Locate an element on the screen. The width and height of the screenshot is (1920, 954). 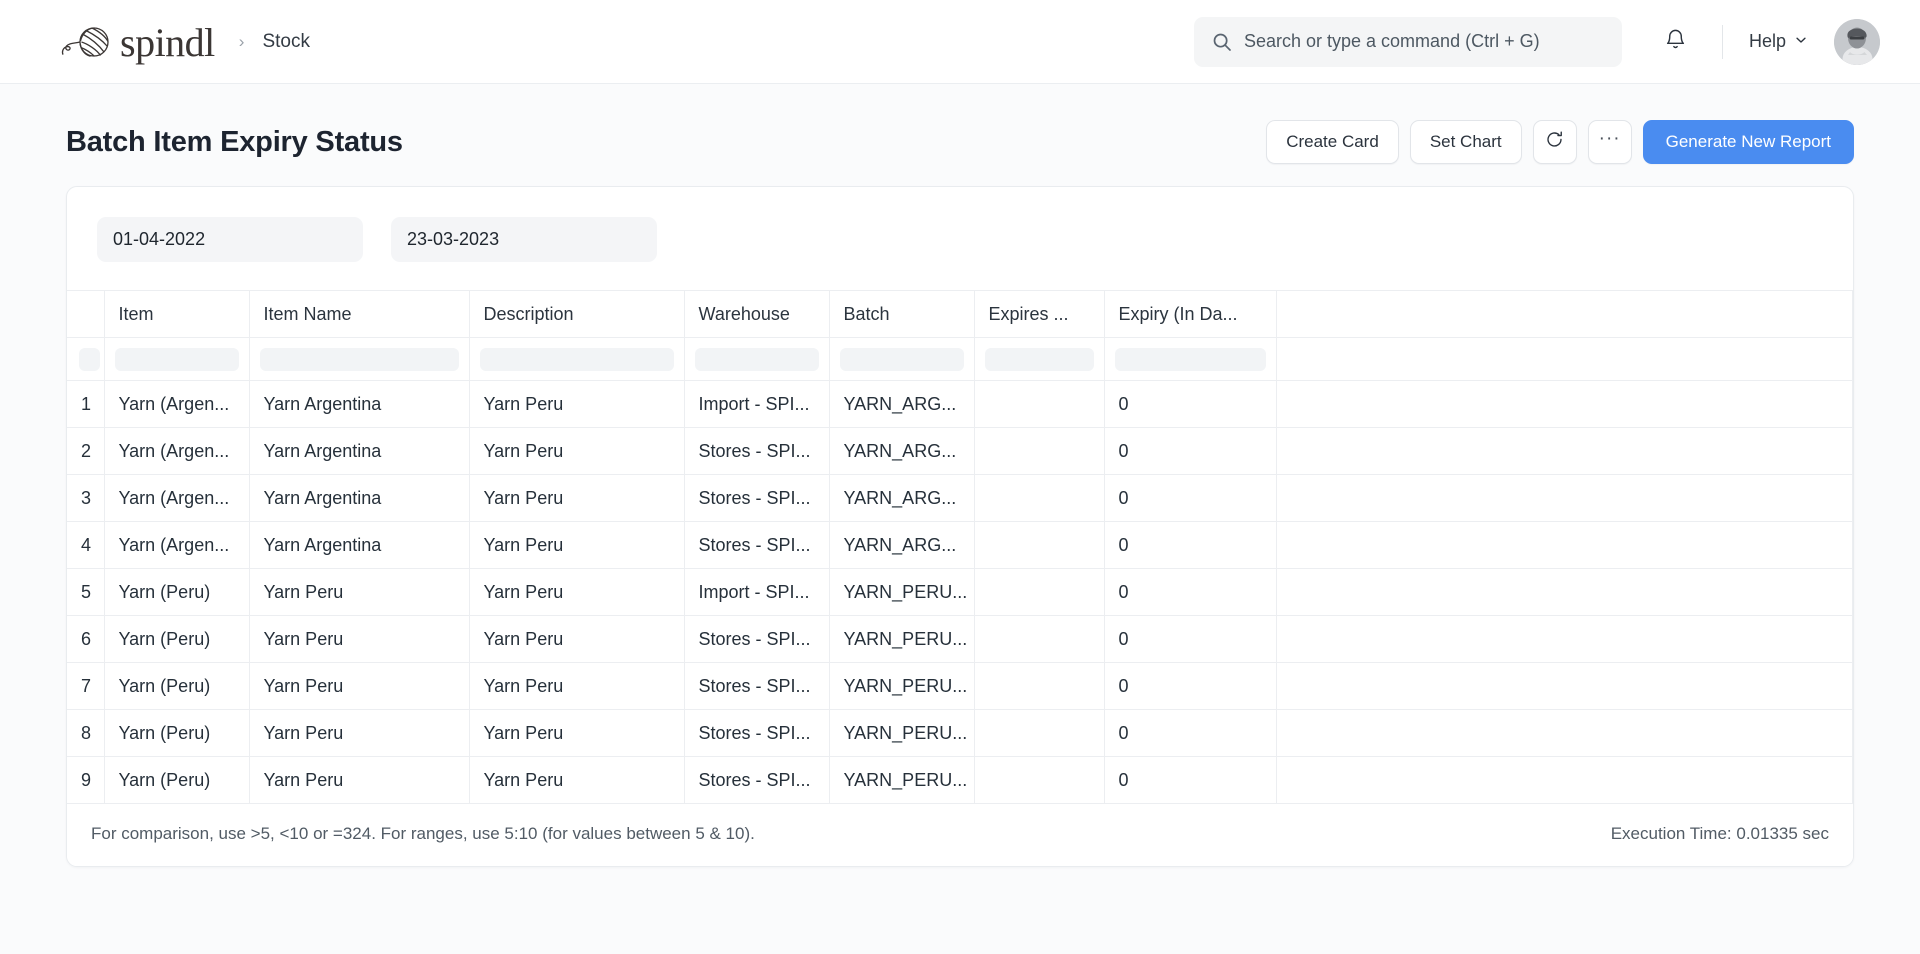
filter-expires-input is located at coordinates (1039, 359).